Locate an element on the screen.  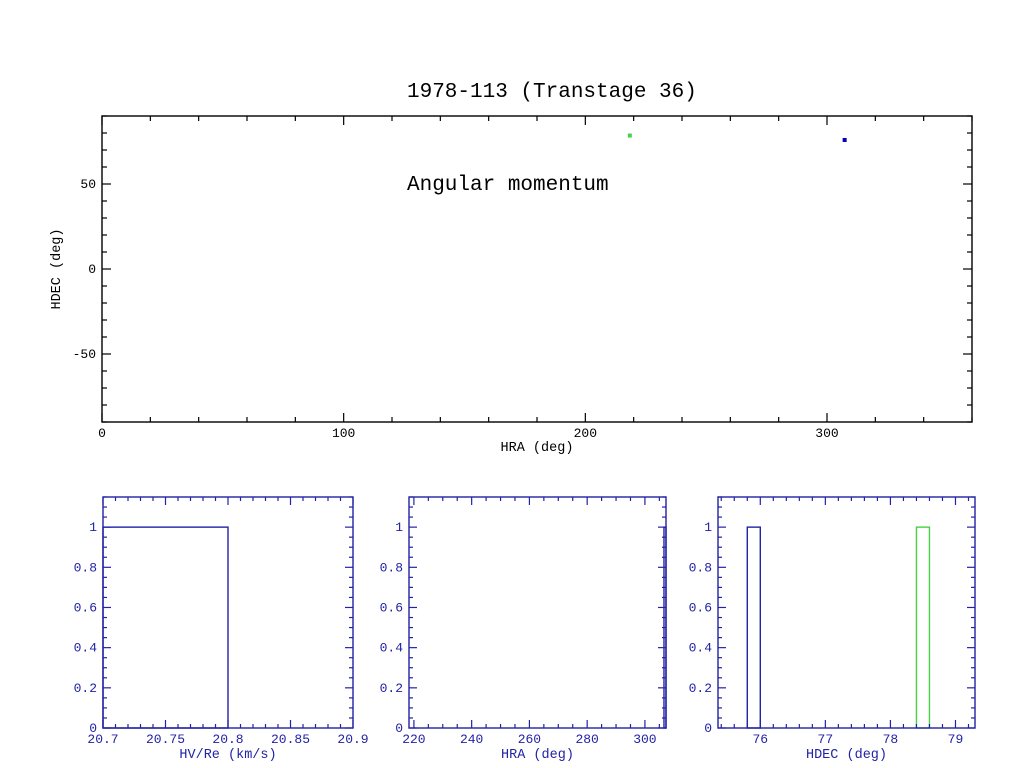
y-axis-label: HDEC (deg) is located at coordinates (57, 268).